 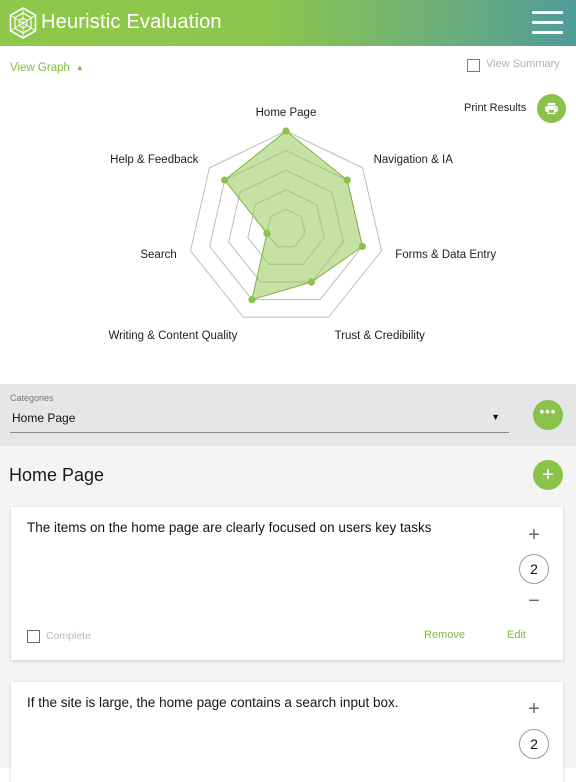 What do you see at coordinates (158, 255) in the screenshot?
I see `radar-axis-label: Search` at bounding box center [158, 255].